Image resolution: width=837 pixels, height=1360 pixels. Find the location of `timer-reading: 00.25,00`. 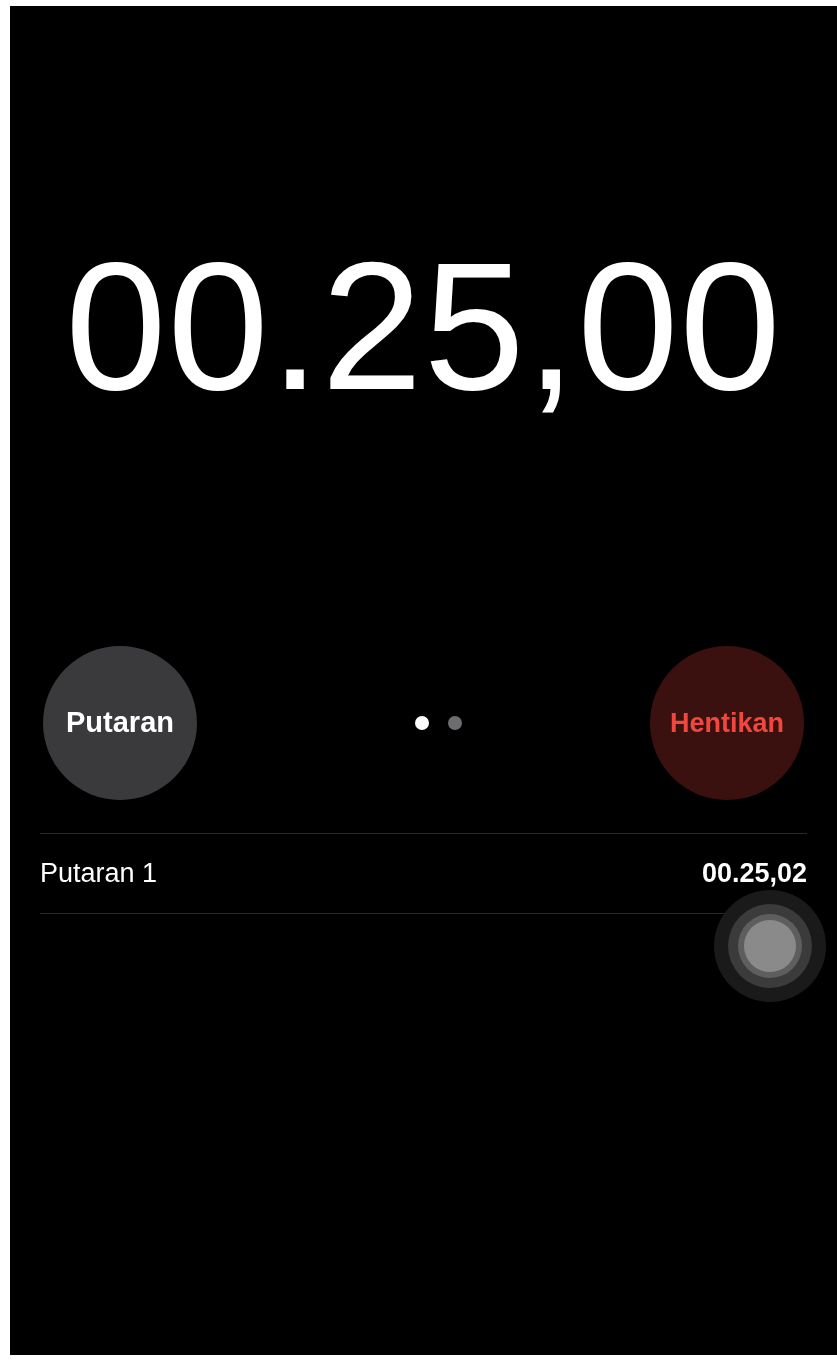

timer-reading: 00.25,00 is located at coordinates (423, 326).